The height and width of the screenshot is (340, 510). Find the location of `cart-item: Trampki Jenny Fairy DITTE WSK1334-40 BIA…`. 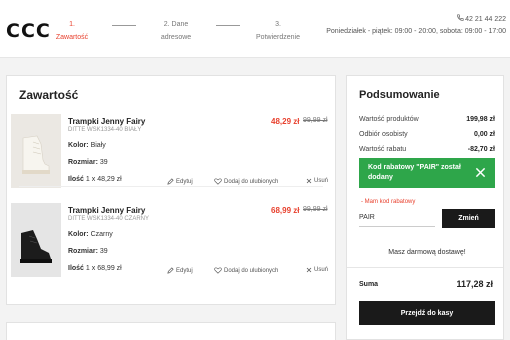

cart-item: Trampki Jenny Fairy DITTE WSK1334-40 BIA… is located at coordinates (172, 152).